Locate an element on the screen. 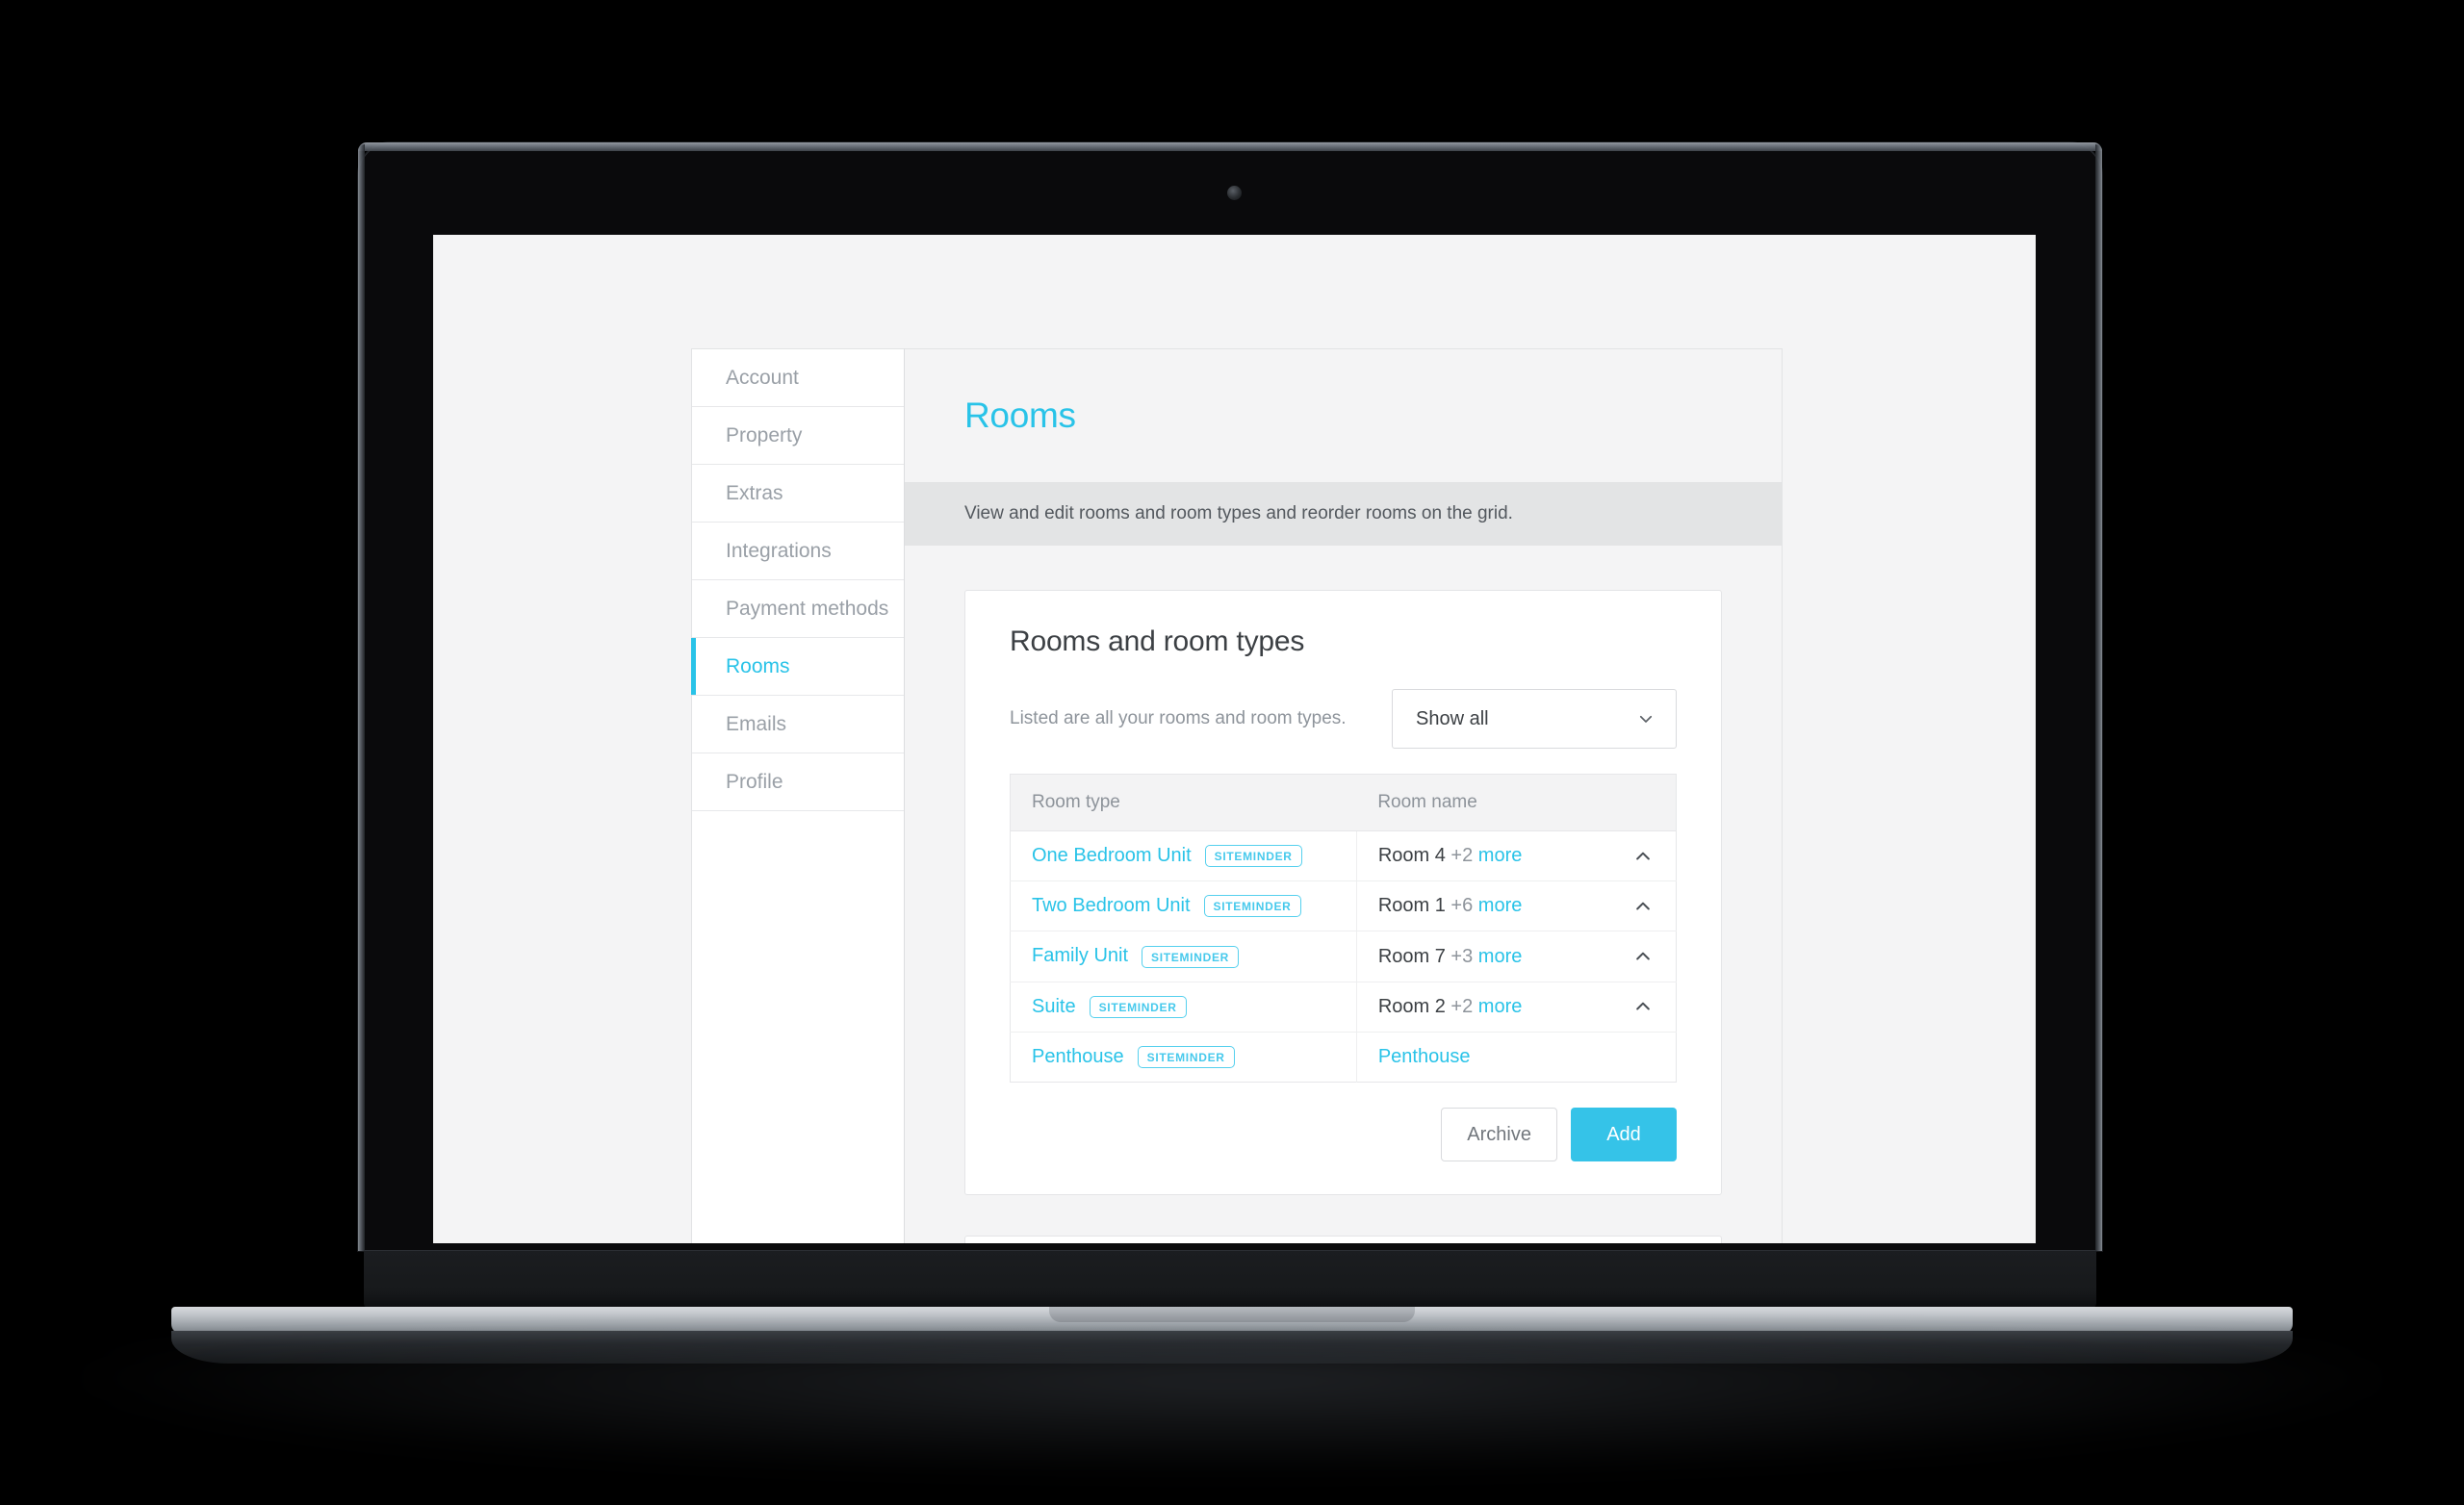  room-type-link: One Bedroom Unit is located at coordinates (1112, 855).